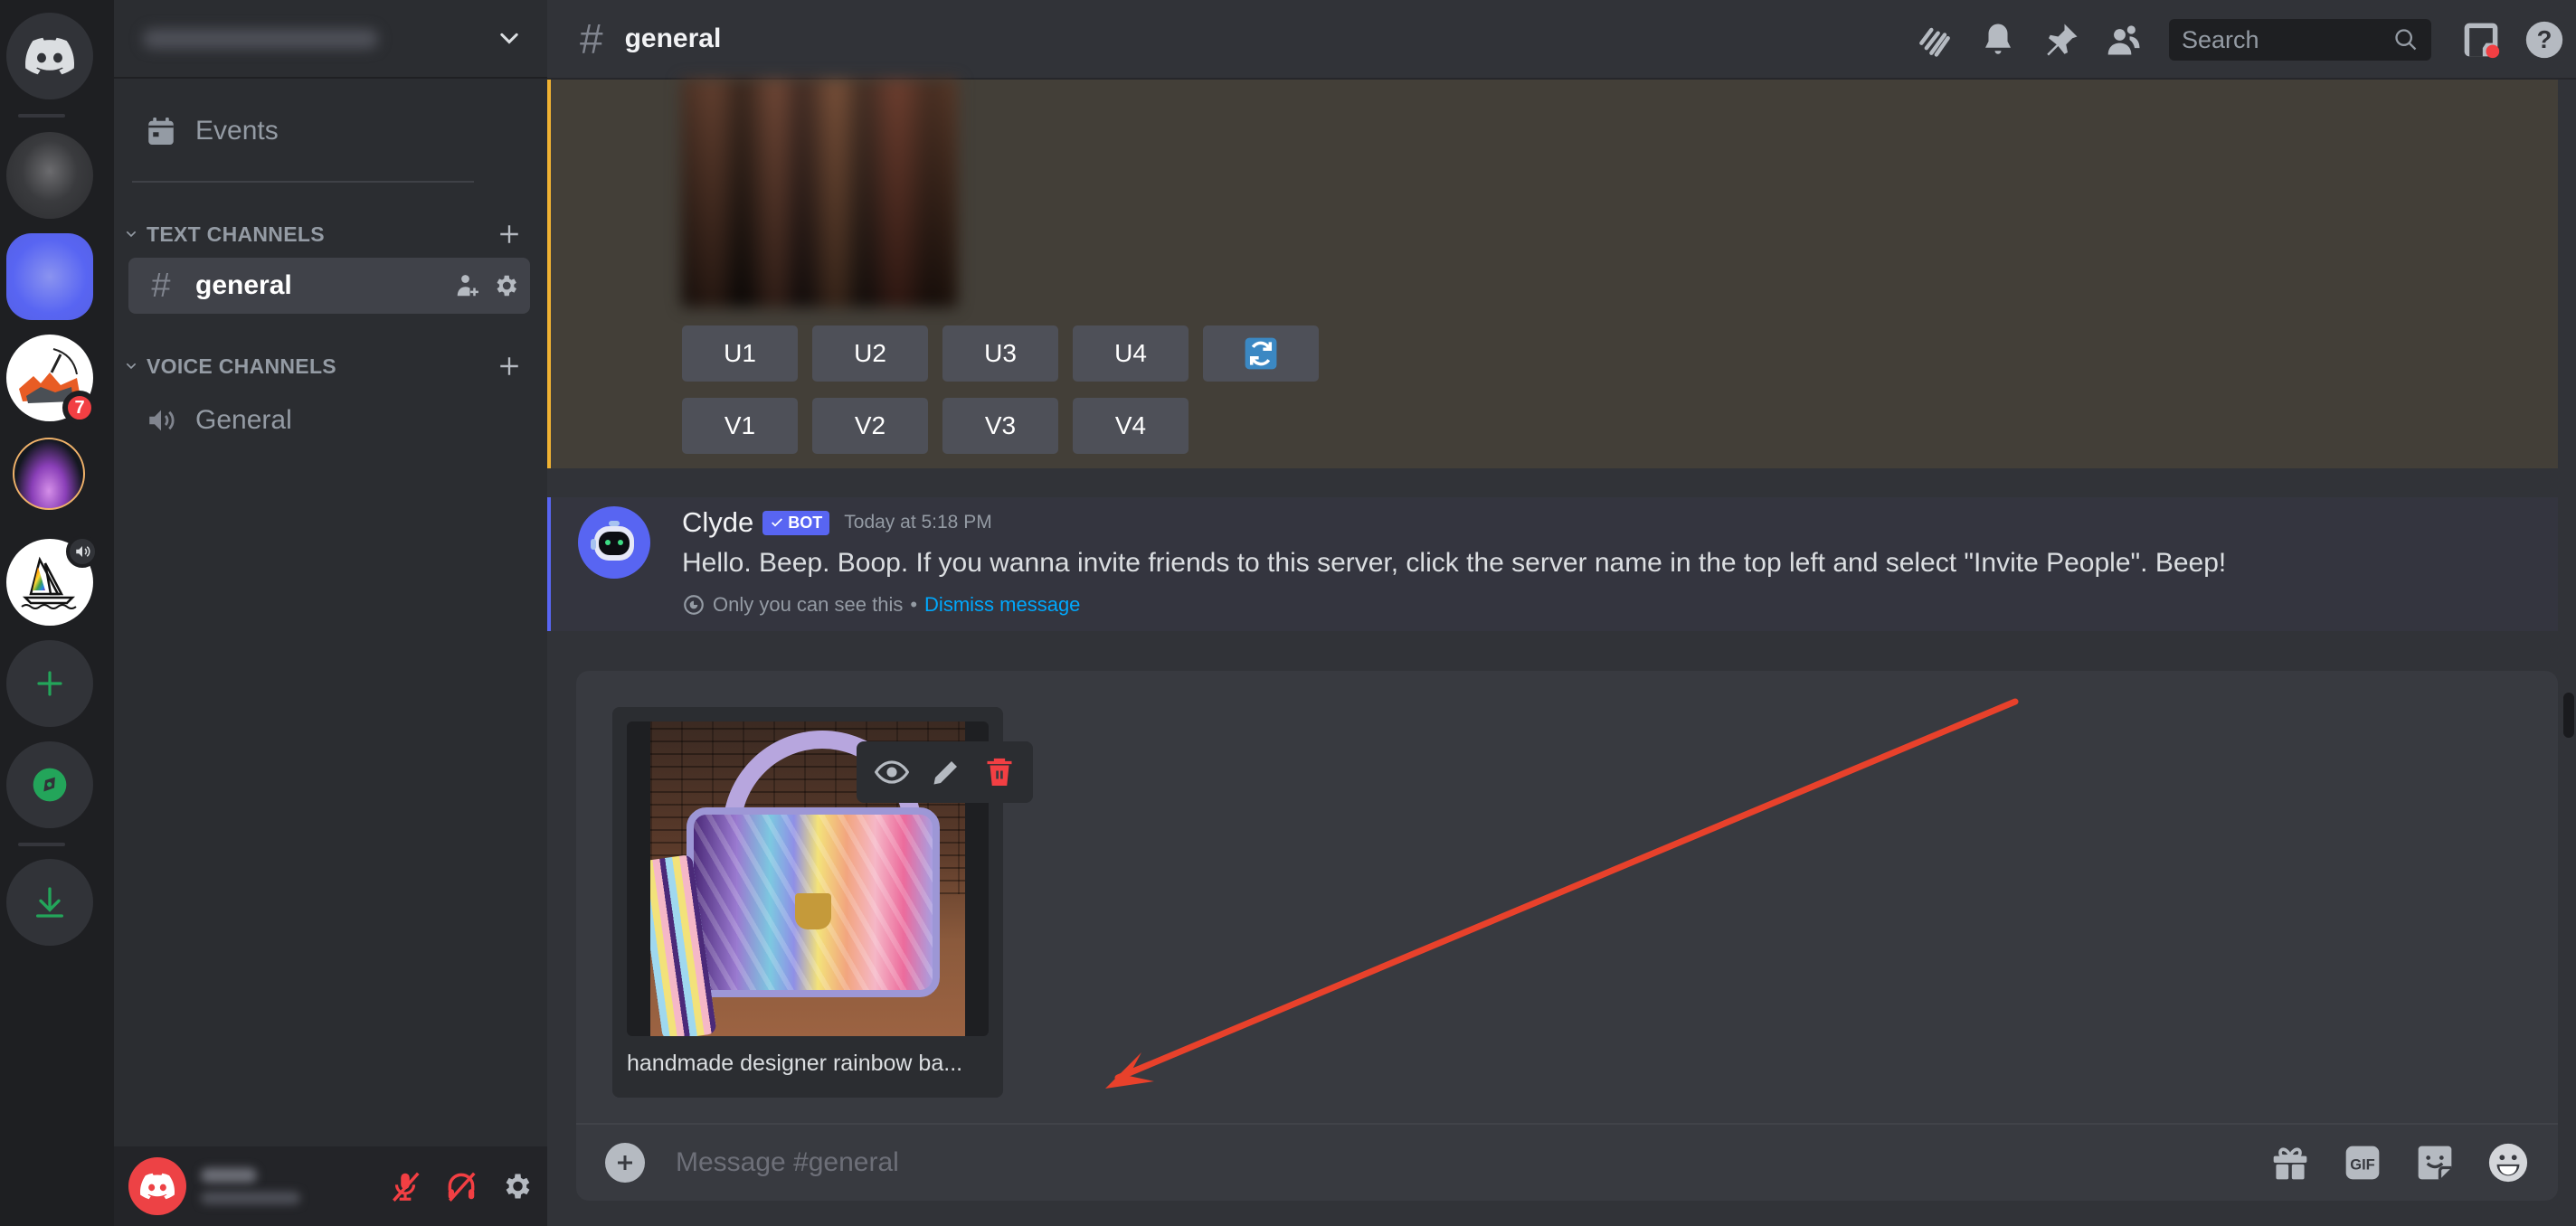 This screenshot has height=1226, width=2576. I want to click on notification-settings-button, so click(1998, 40).